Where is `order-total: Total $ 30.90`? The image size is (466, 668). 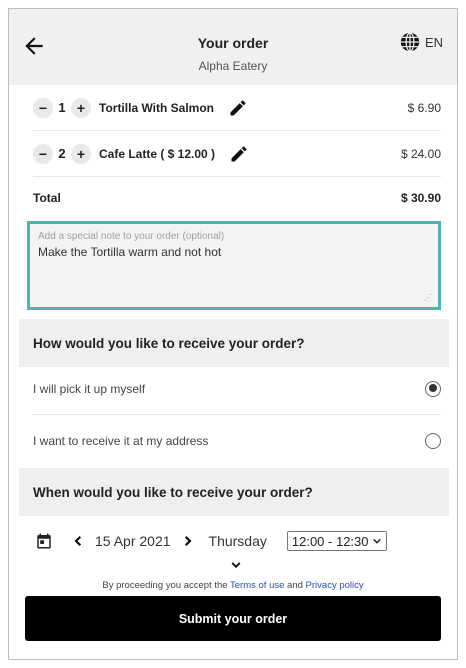 order-total: Total $ 30.90 is located at coordinates (237, 201).